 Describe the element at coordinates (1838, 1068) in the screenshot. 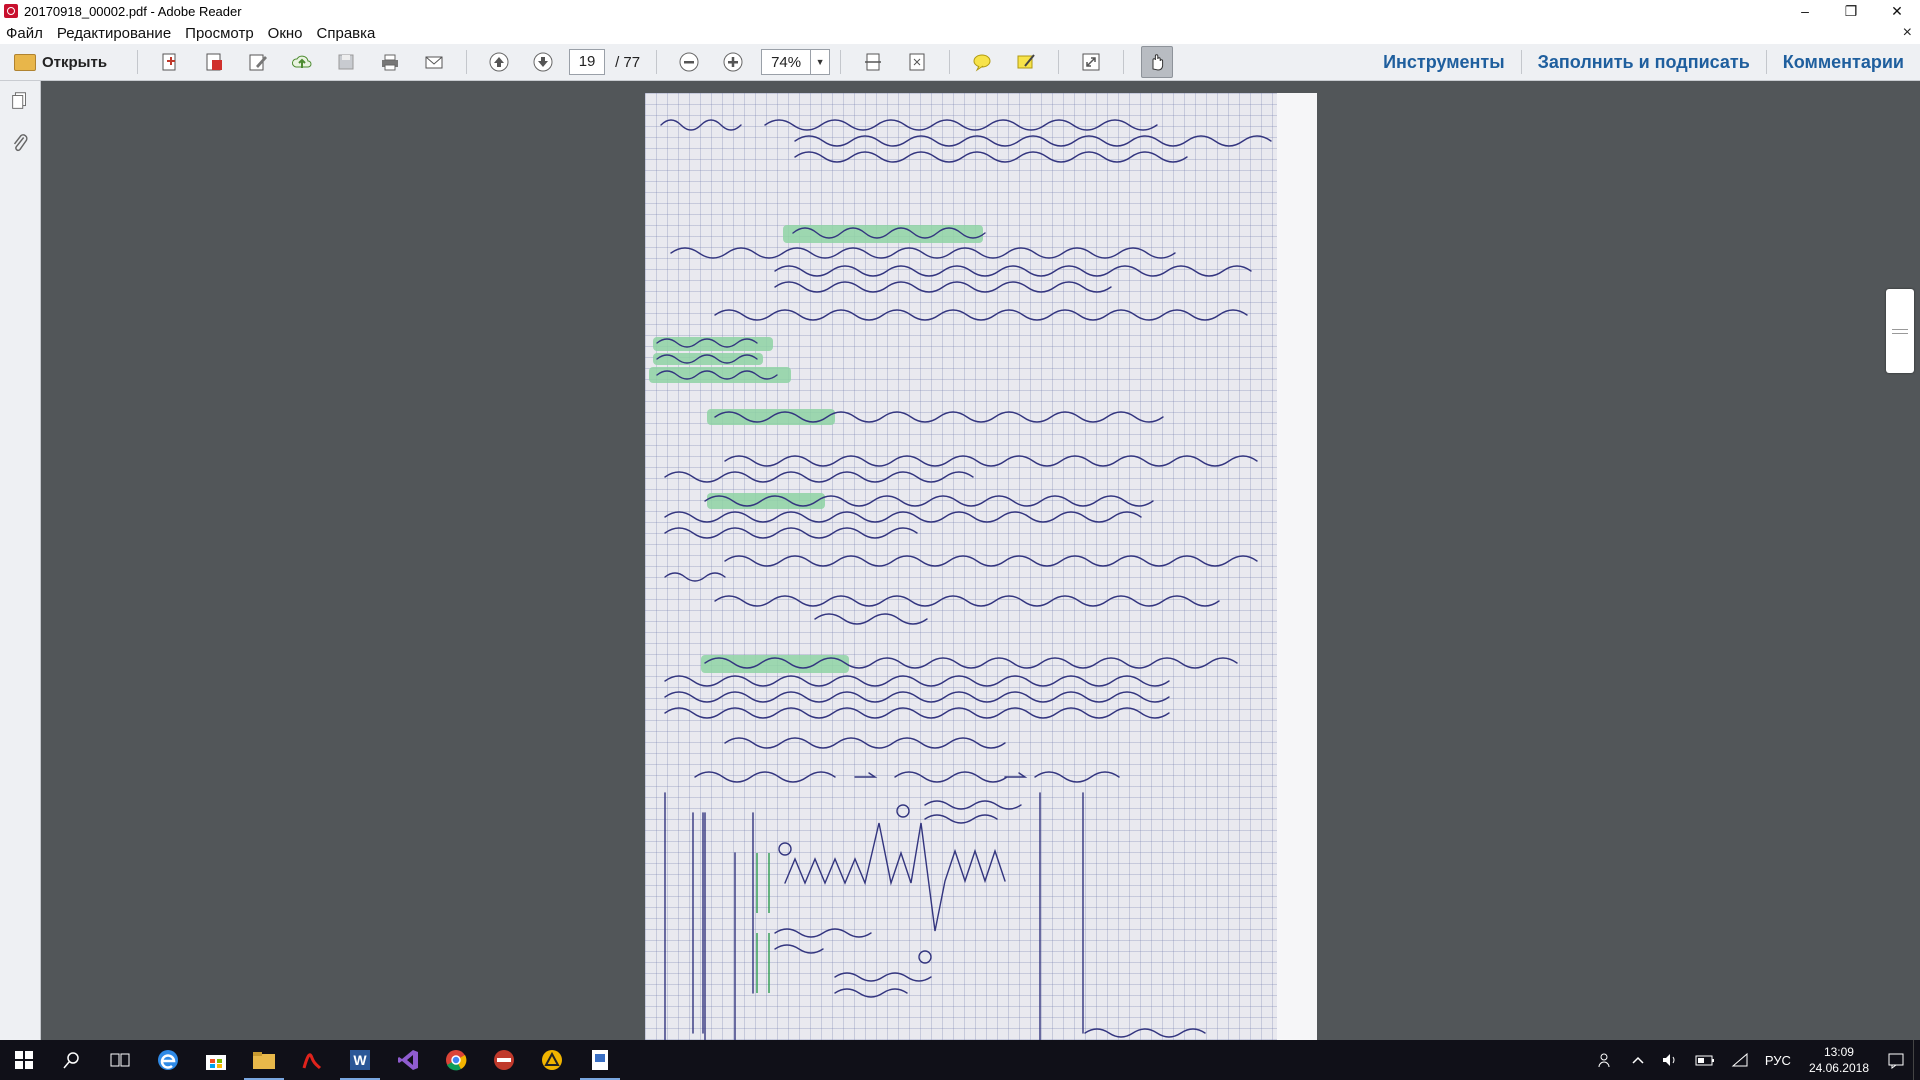

I see `clock-date: 24.06.2018` at that location.